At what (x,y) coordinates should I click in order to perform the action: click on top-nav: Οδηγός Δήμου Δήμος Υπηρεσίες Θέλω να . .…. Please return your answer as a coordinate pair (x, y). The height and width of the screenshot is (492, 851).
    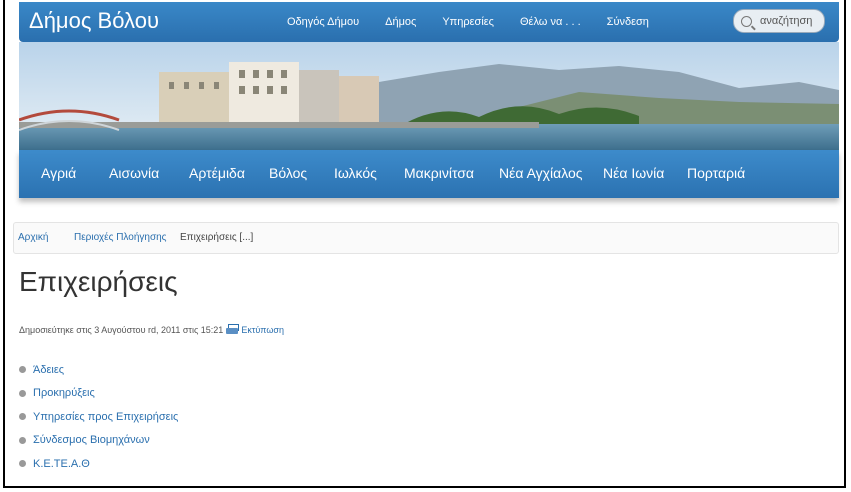
    Looking at the image, I should click on (481, 22).